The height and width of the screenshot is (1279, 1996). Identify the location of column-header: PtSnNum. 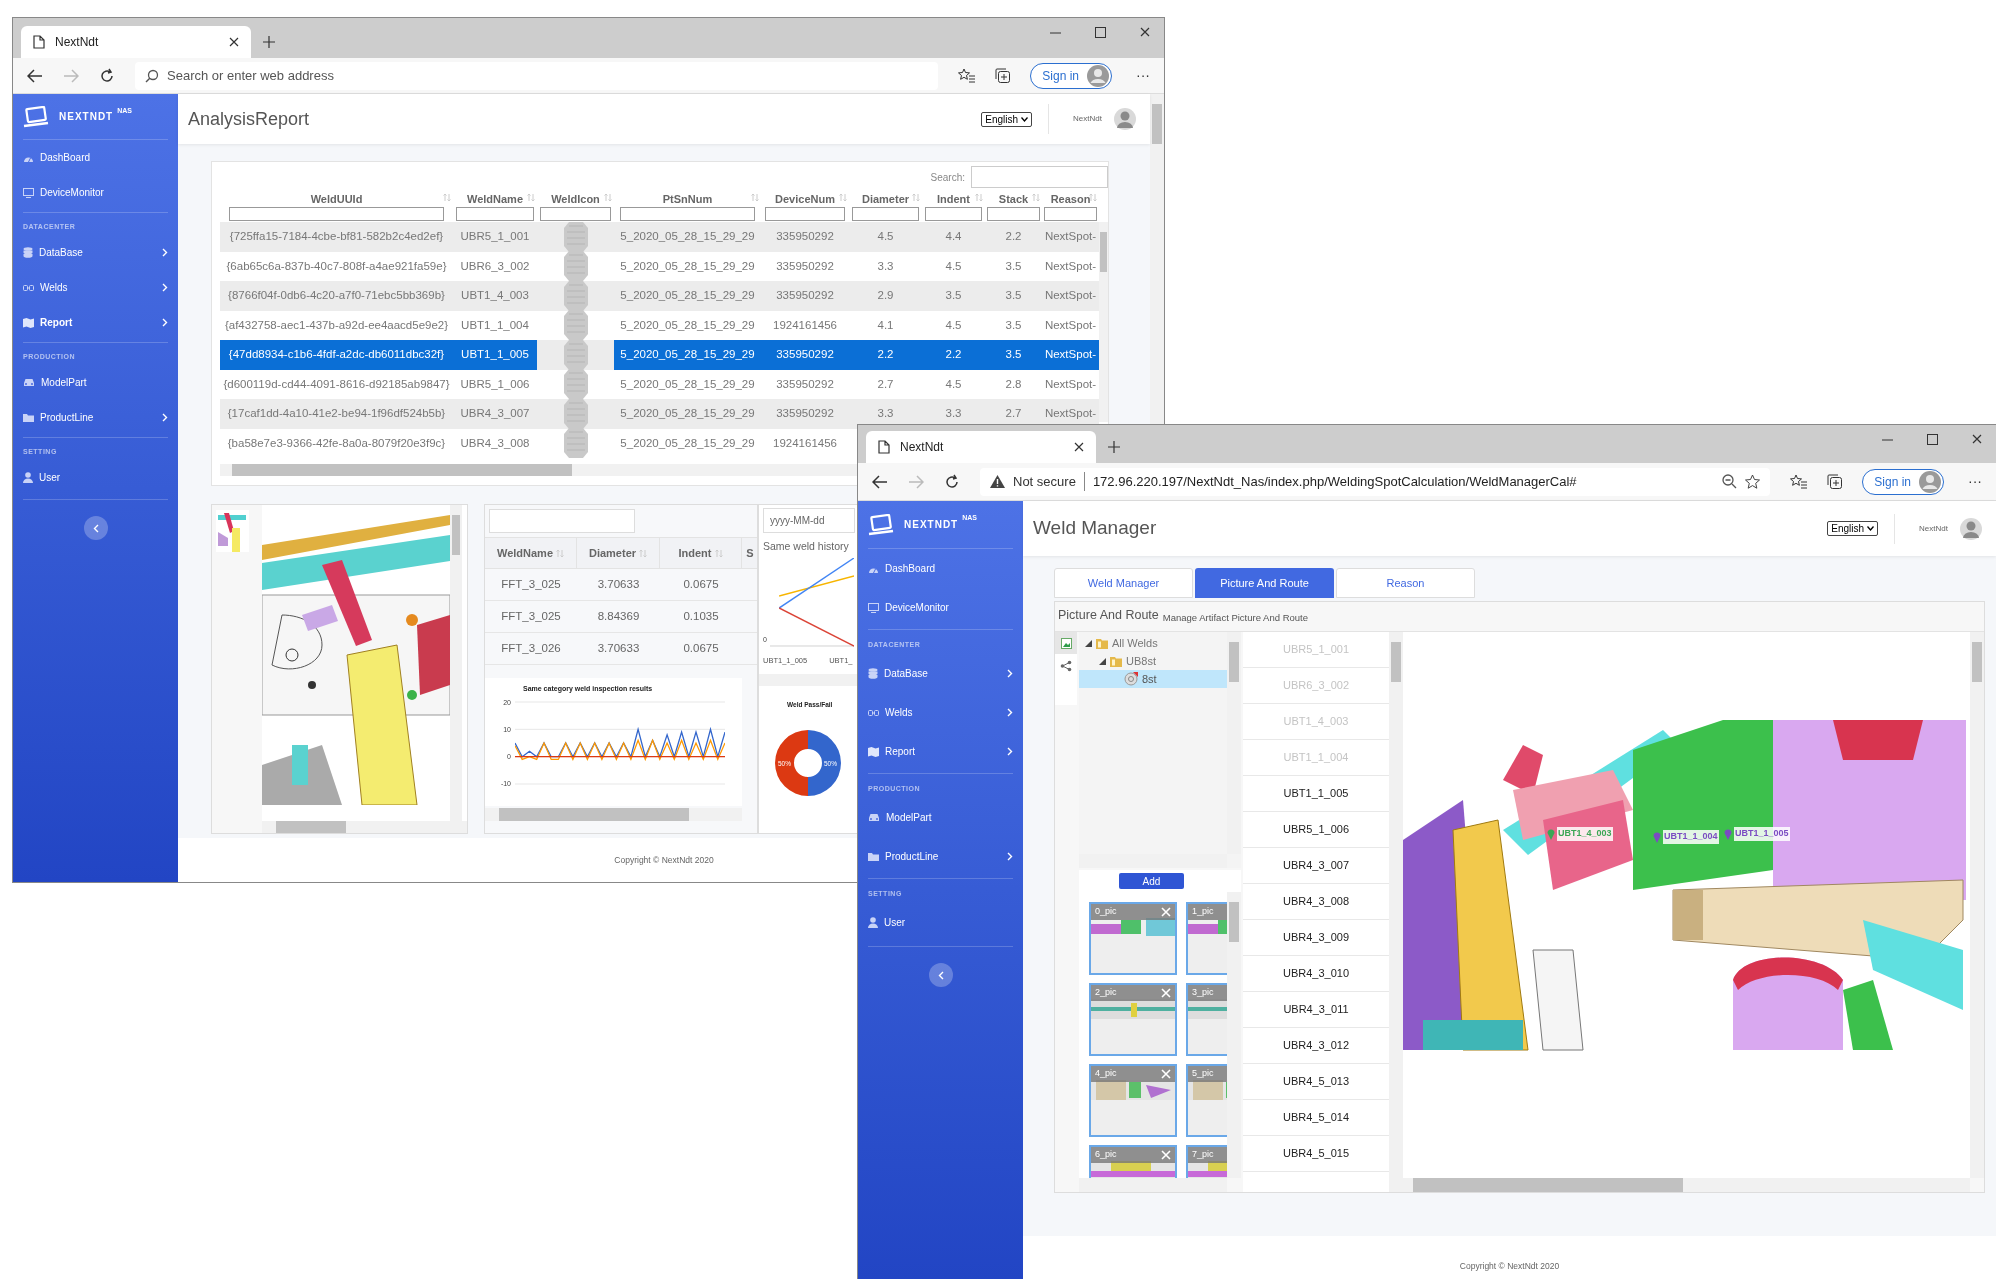
(687, 199).